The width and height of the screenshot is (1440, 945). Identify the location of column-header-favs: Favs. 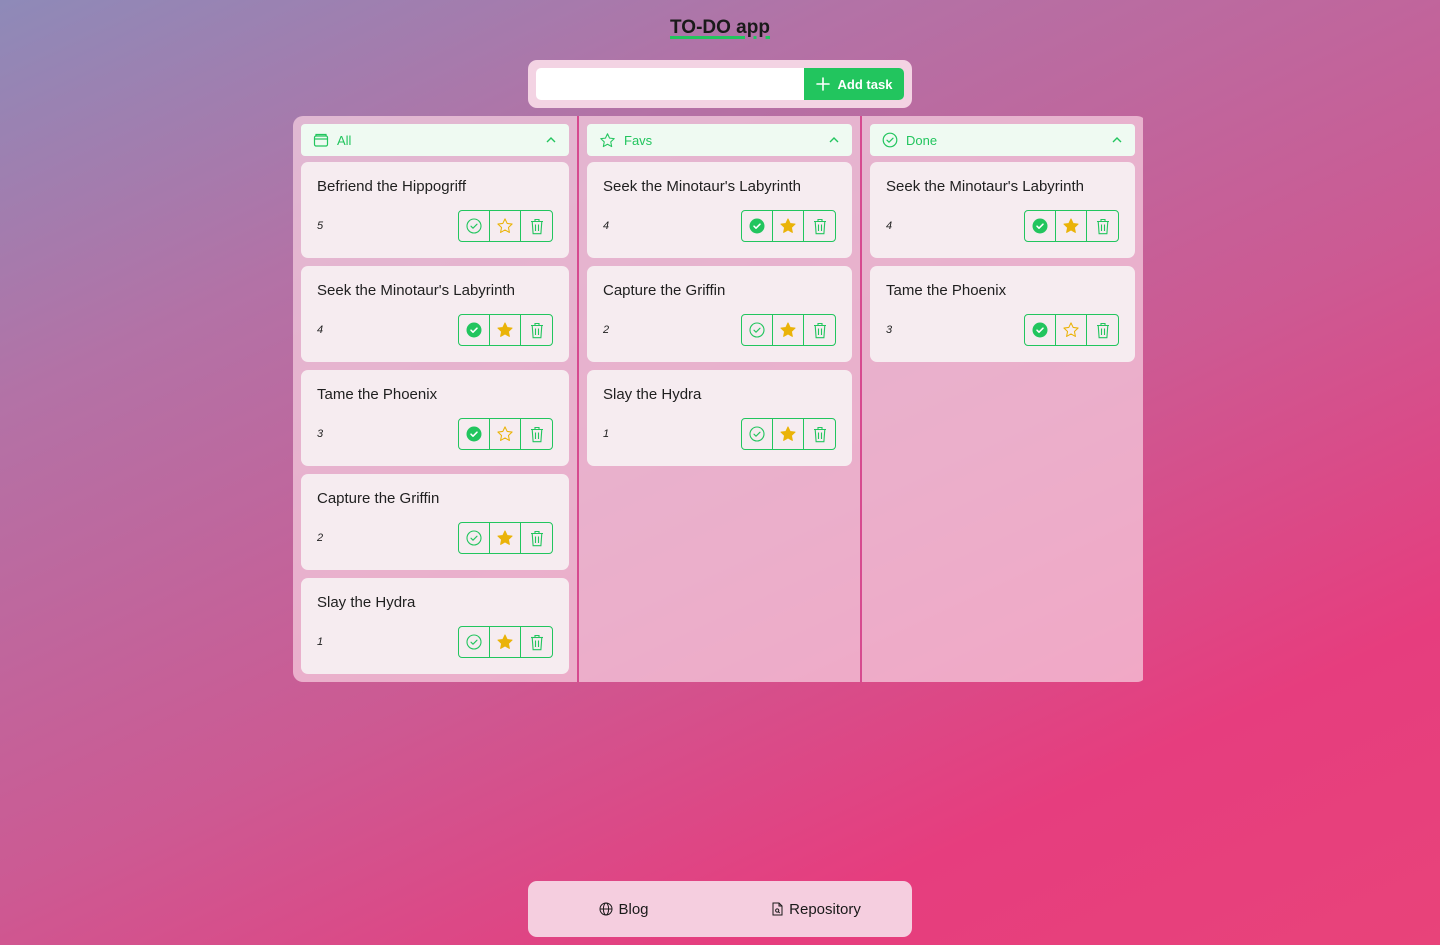
(719, 140).